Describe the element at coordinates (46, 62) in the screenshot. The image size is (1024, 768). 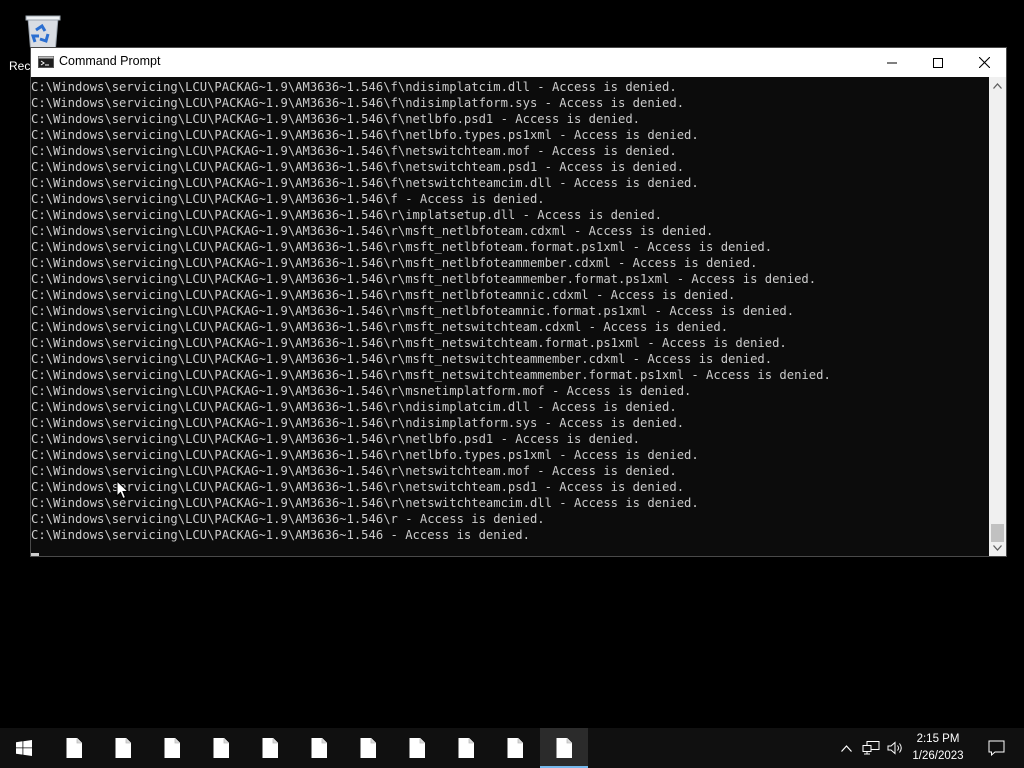
I see `cmd-icon` at that location.